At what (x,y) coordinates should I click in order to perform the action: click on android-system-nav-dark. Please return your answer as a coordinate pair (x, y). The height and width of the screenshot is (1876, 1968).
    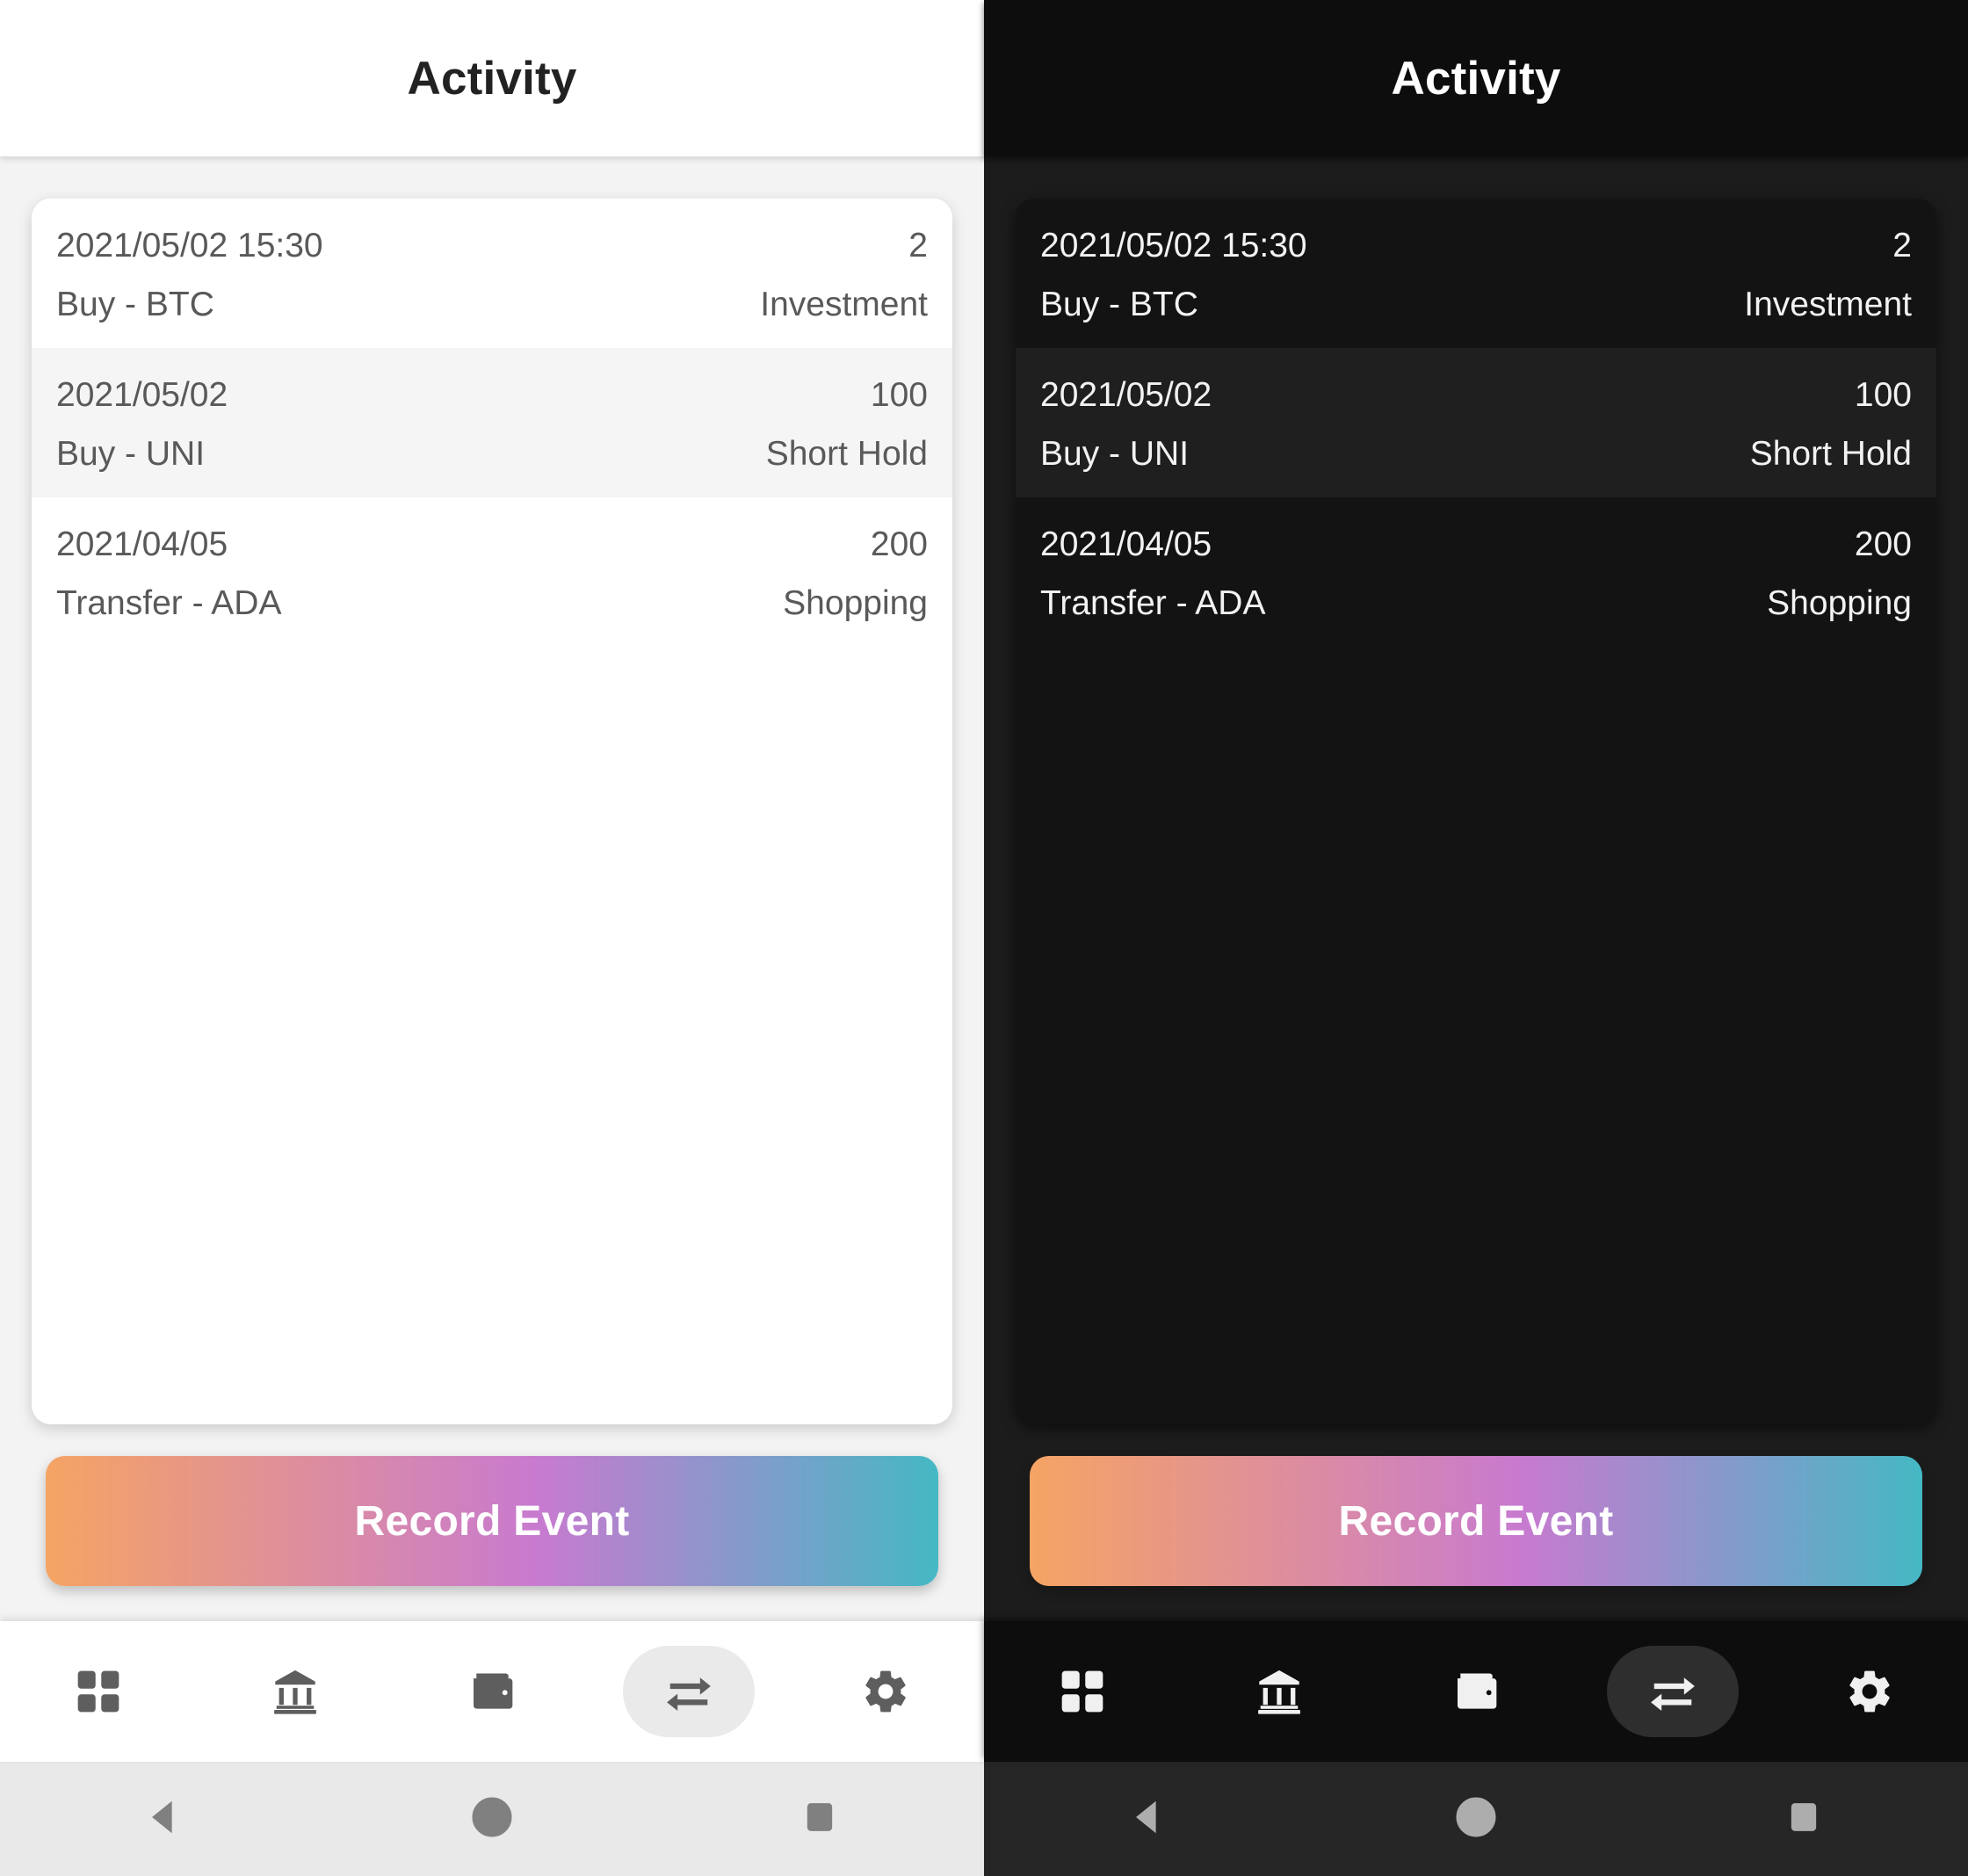
    Looking at the image, I should click on (1476, 1819).